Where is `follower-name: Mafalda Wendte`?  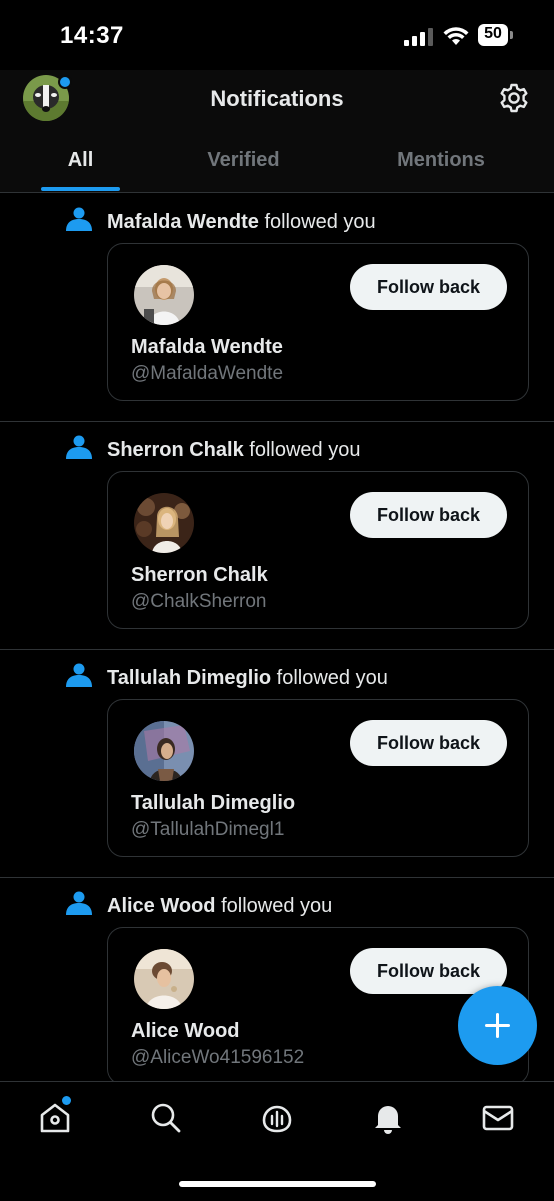
follower-name: Mafalda Wendte is located at coordinates (183, 222).